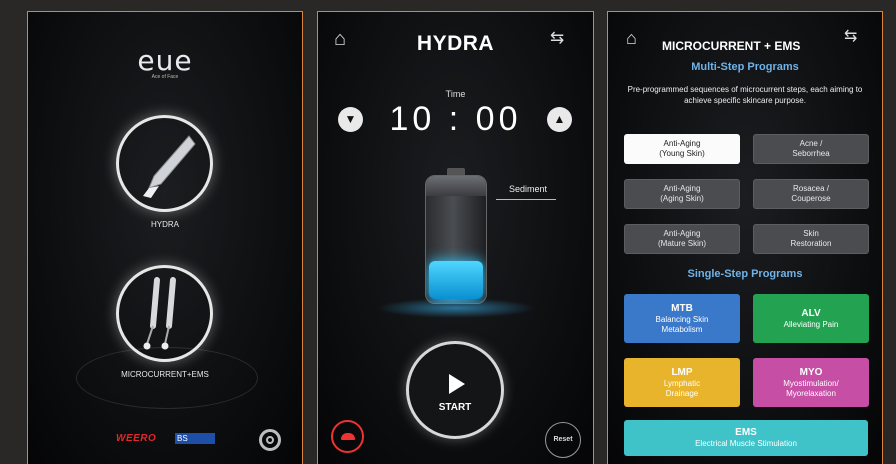  Describe the element at coordinates (165, 77) in the screenshot. I see `logo-tagline: Ace of Face` at that location.